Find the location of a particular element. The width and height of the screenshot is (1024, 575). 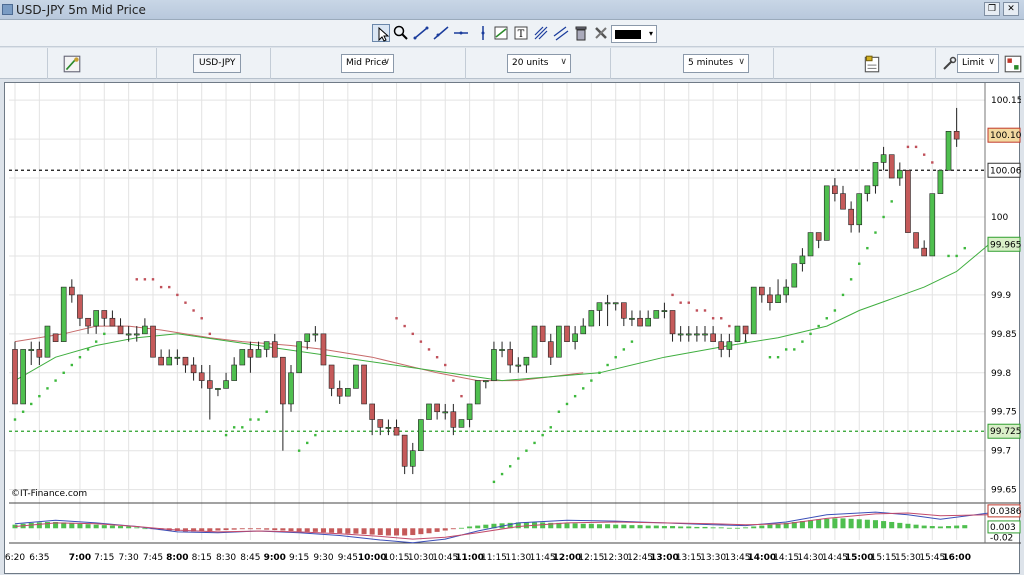

units-select: 20 units ∨ is located at coordinates (539, 63).